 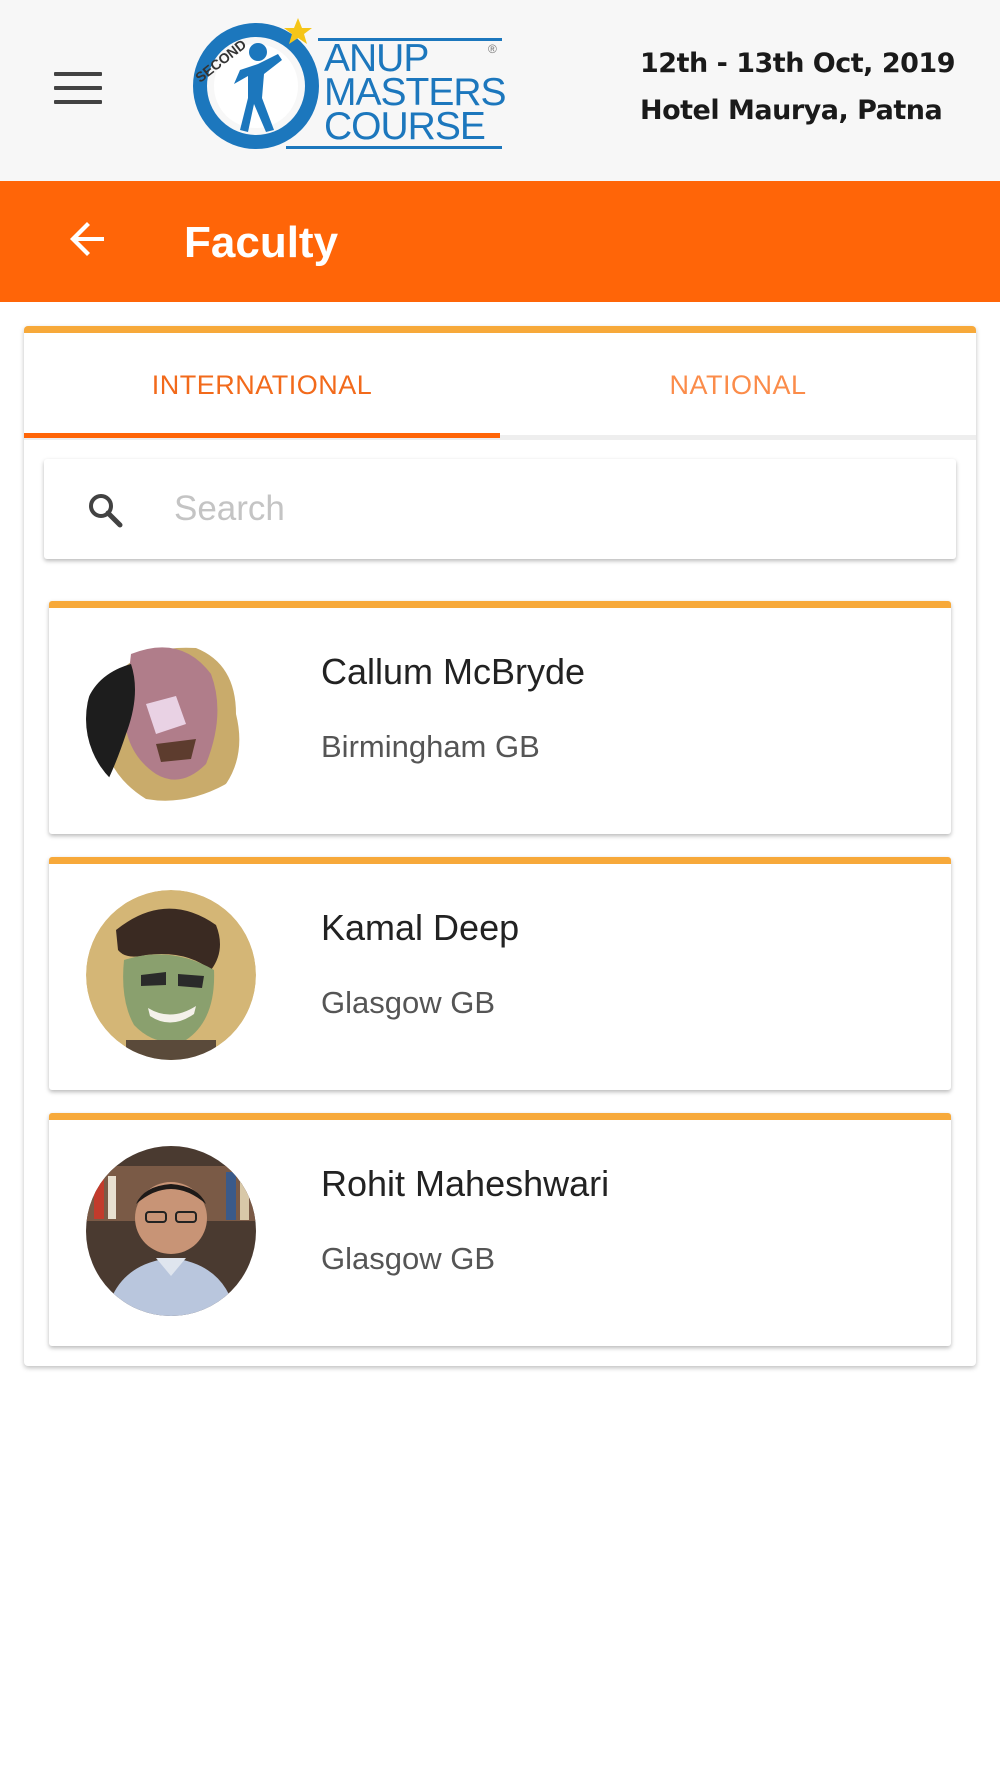 I want to click on faculty-card: Callum McBryde Birmingham GB, so click(x=500, y=717).